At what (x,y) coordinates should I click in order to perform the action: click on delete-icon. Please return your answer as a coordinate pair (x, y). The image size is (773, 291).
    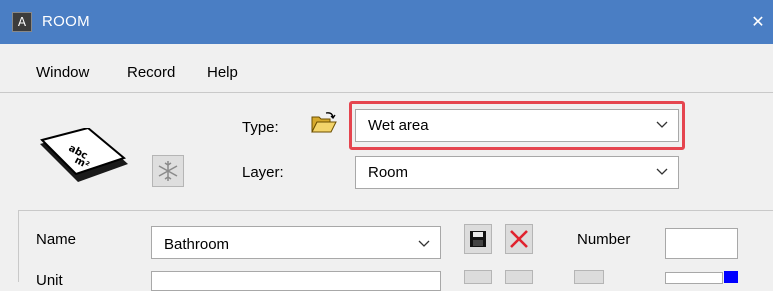
    Looking at the image, I should click on (519, 239).